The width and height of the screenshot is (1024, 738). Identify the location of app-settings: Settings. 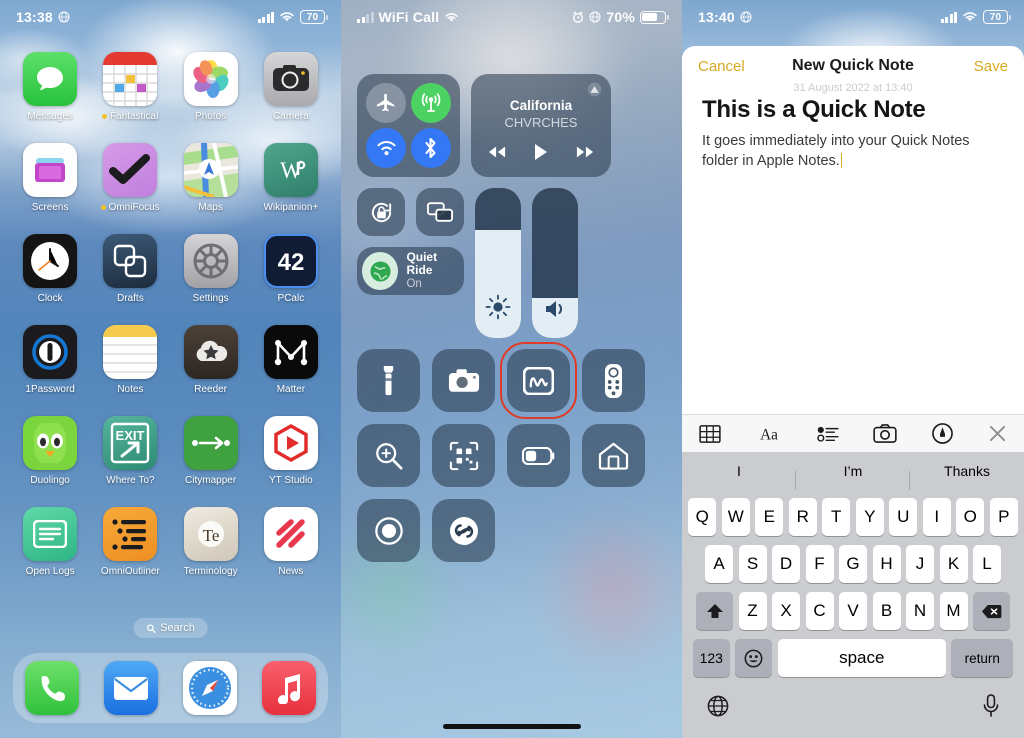
(211, 269).